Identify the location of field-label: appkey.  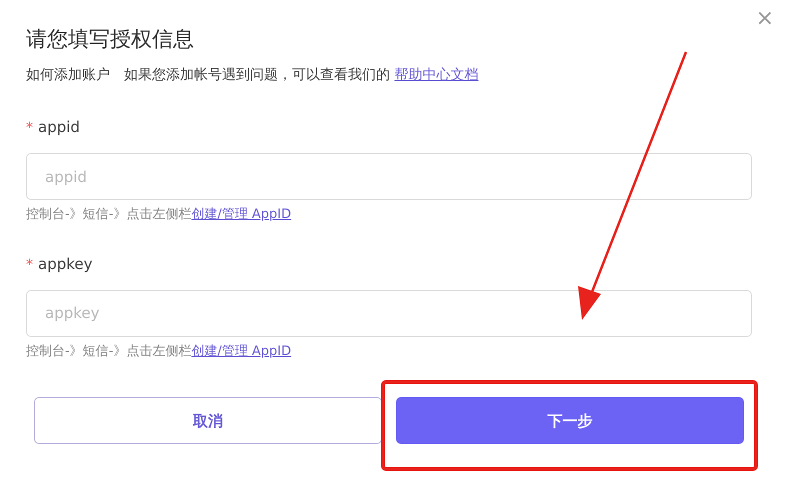
(65, 264).